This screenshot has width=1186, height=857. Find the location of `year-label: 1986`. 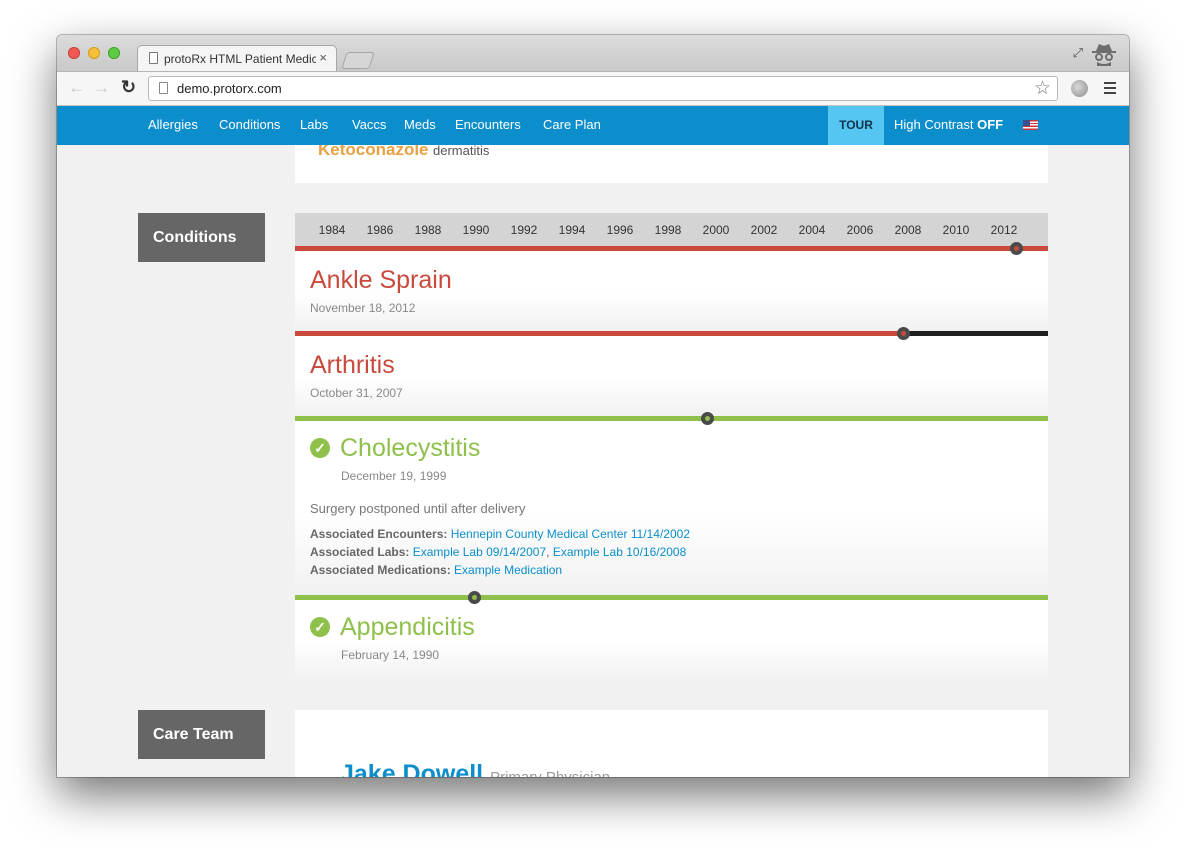

year-label: 1986 is located at coordinates (380, 230).